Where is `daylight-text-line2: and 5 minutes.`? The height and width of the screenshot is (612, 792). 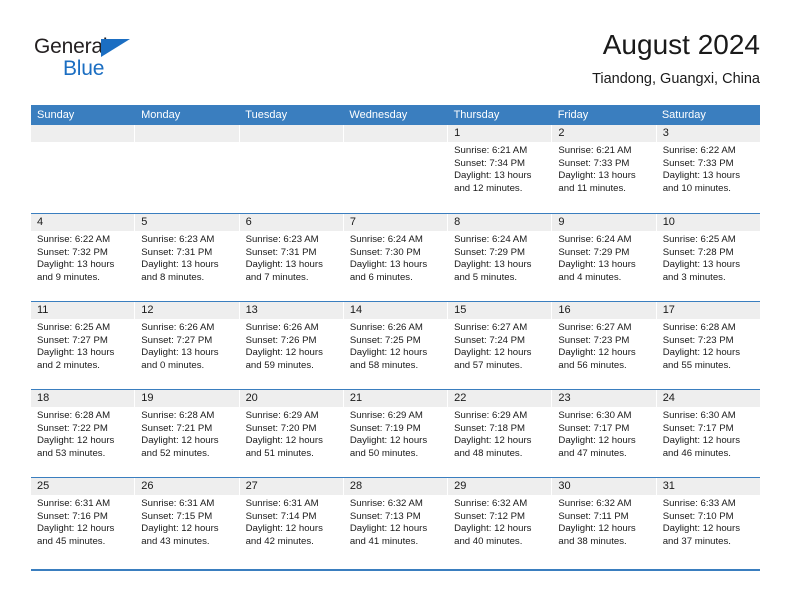
daylight-text-line2: and 5 minutes. is located at coordinates (486, 277).